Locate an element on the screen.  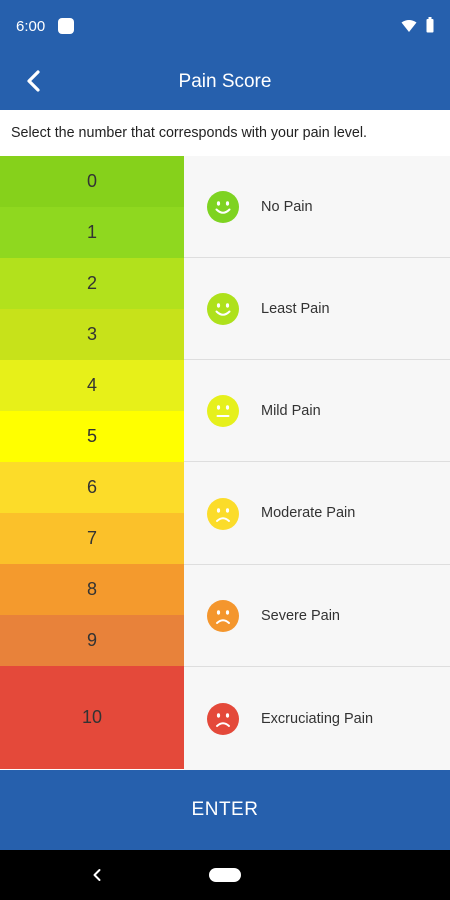
pain-level-row: Least Pain is located at coordinates (317, 309).